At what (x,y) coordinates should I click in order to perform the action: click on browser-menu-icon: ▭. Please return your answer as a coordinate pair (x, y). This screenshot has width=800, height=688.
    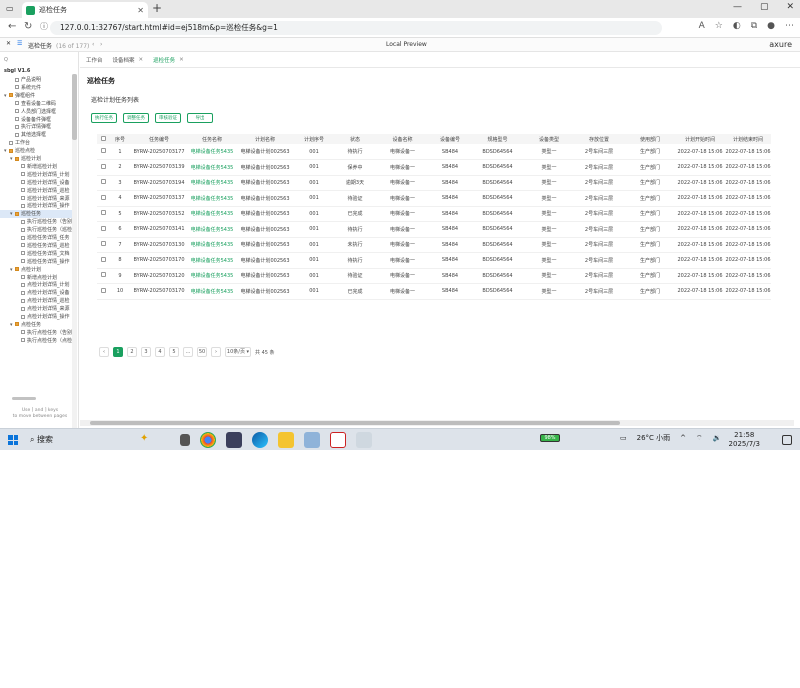
    Looking at the image, I should click on (10, 8).